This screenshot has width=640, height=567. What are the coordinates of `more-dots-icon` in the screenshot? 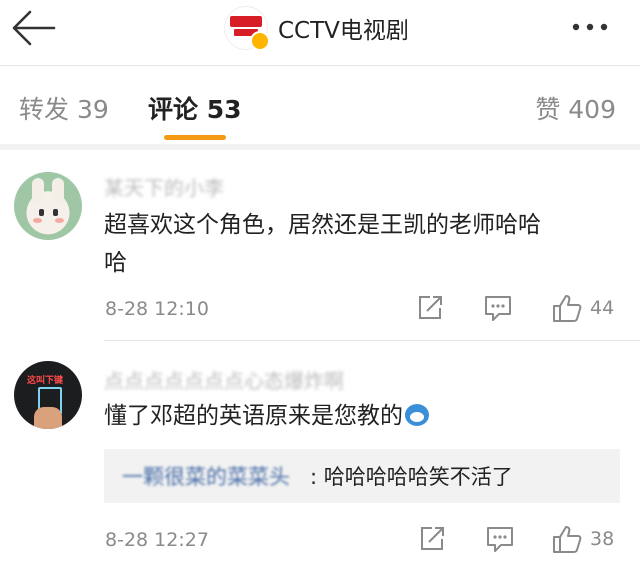 It's located at (590, 27).